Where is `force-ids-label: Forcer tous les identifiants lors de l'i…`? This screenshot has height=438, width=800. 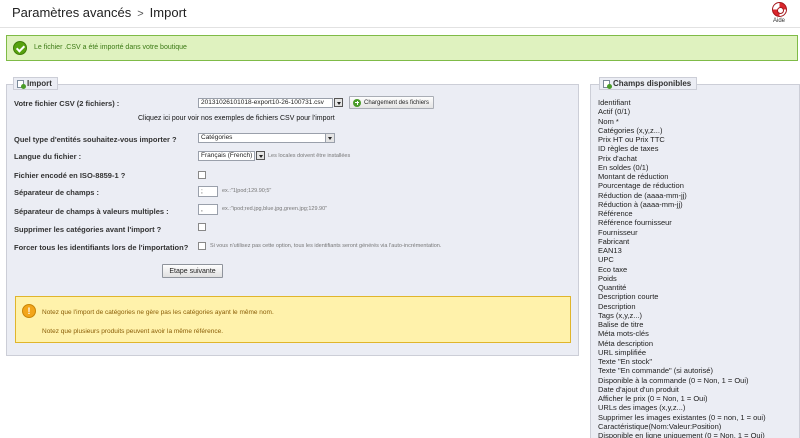 force-ids-label: Forcer tous les identifiants lors de l'i… is located at coordinates (101, 247).